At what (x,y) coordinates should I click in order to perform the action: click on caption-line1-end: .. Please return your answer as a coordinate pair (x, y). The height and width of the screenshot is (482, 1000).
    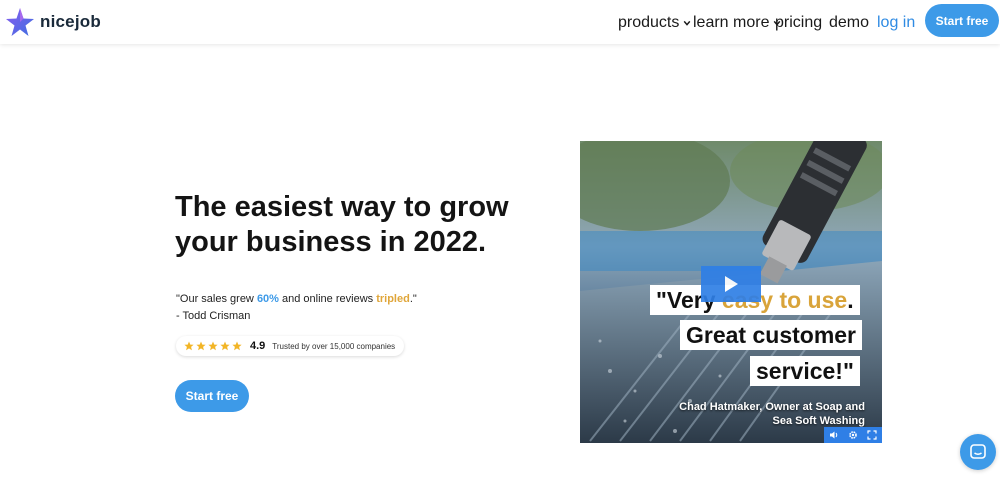
    Looking at the image, I should click on (850, 300).